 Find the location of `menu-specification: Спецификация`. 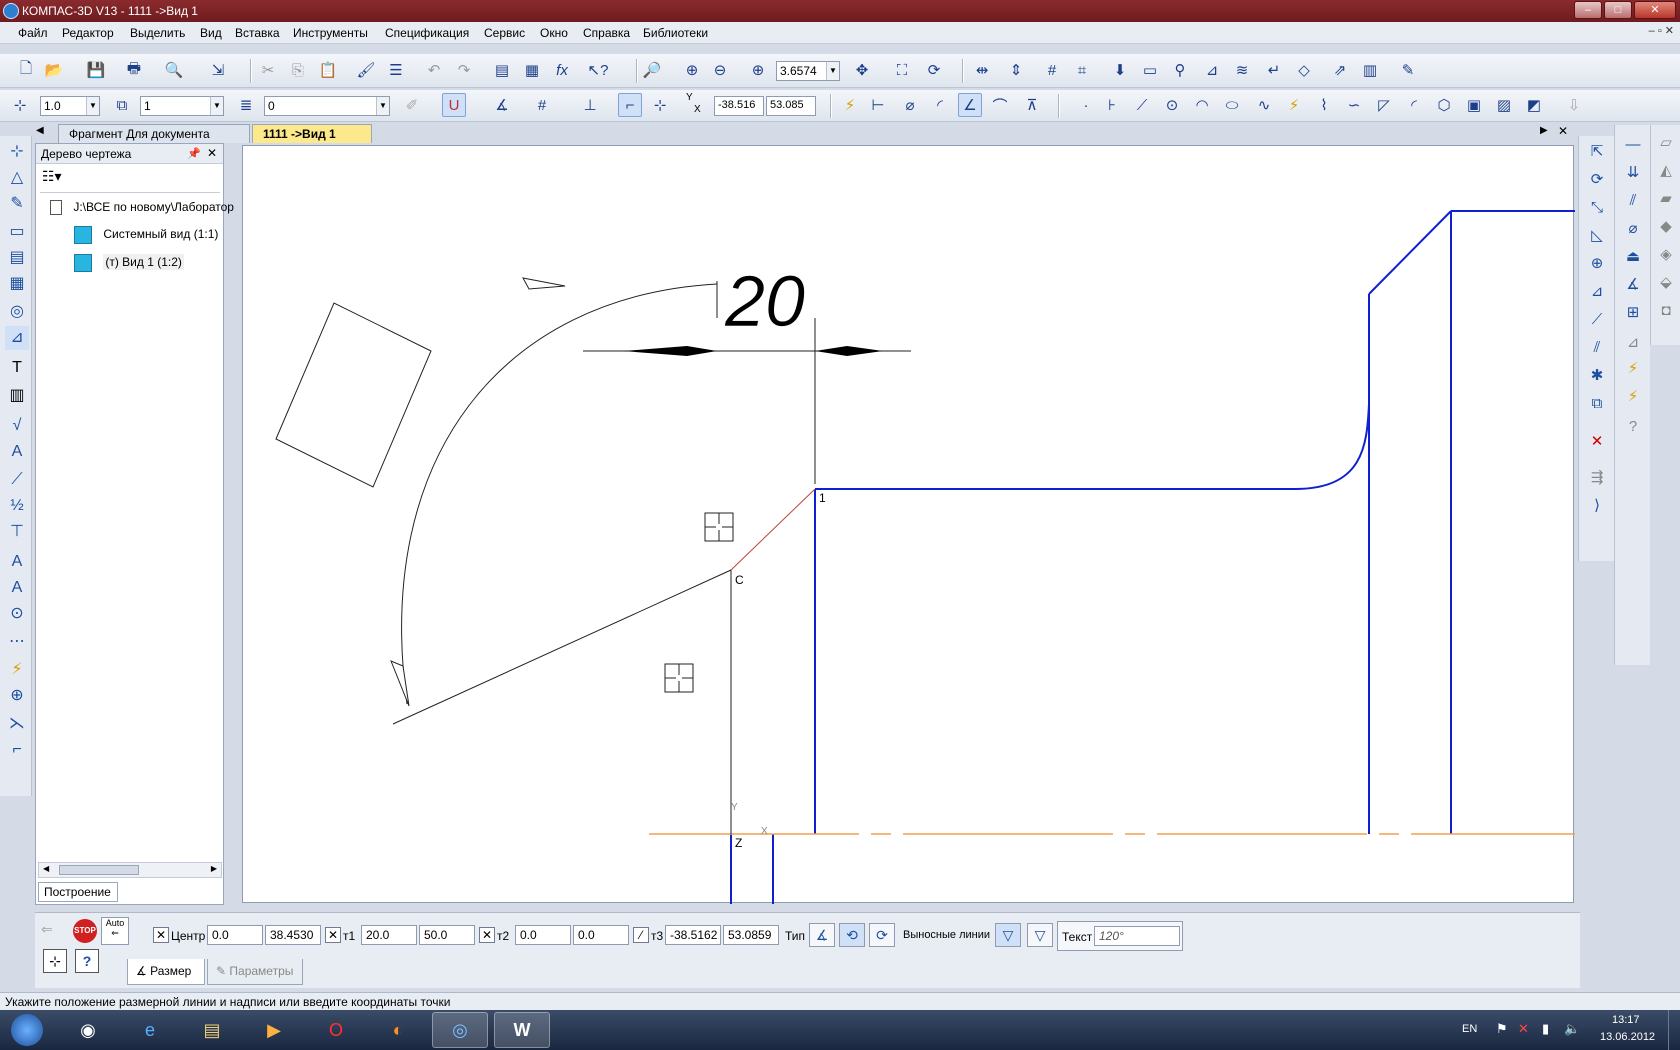

menu-specification: Спецификация is located at coordinates (427, 33).